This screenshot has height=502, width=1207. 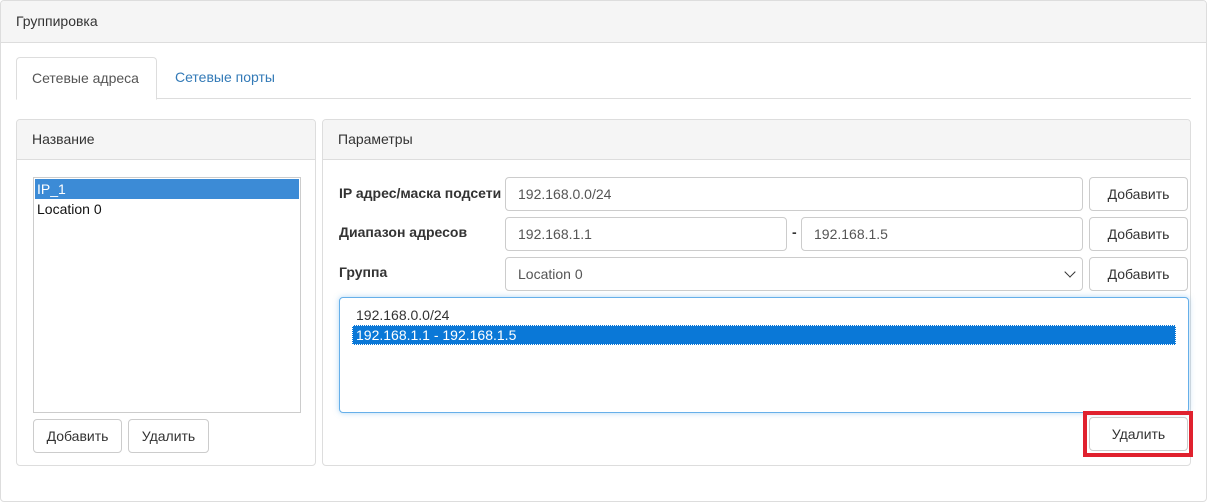 What do you see at coordinates (77, 436) in the screenshot?
I see `add-name-button: Добавить` at bounding box center [77, 436].